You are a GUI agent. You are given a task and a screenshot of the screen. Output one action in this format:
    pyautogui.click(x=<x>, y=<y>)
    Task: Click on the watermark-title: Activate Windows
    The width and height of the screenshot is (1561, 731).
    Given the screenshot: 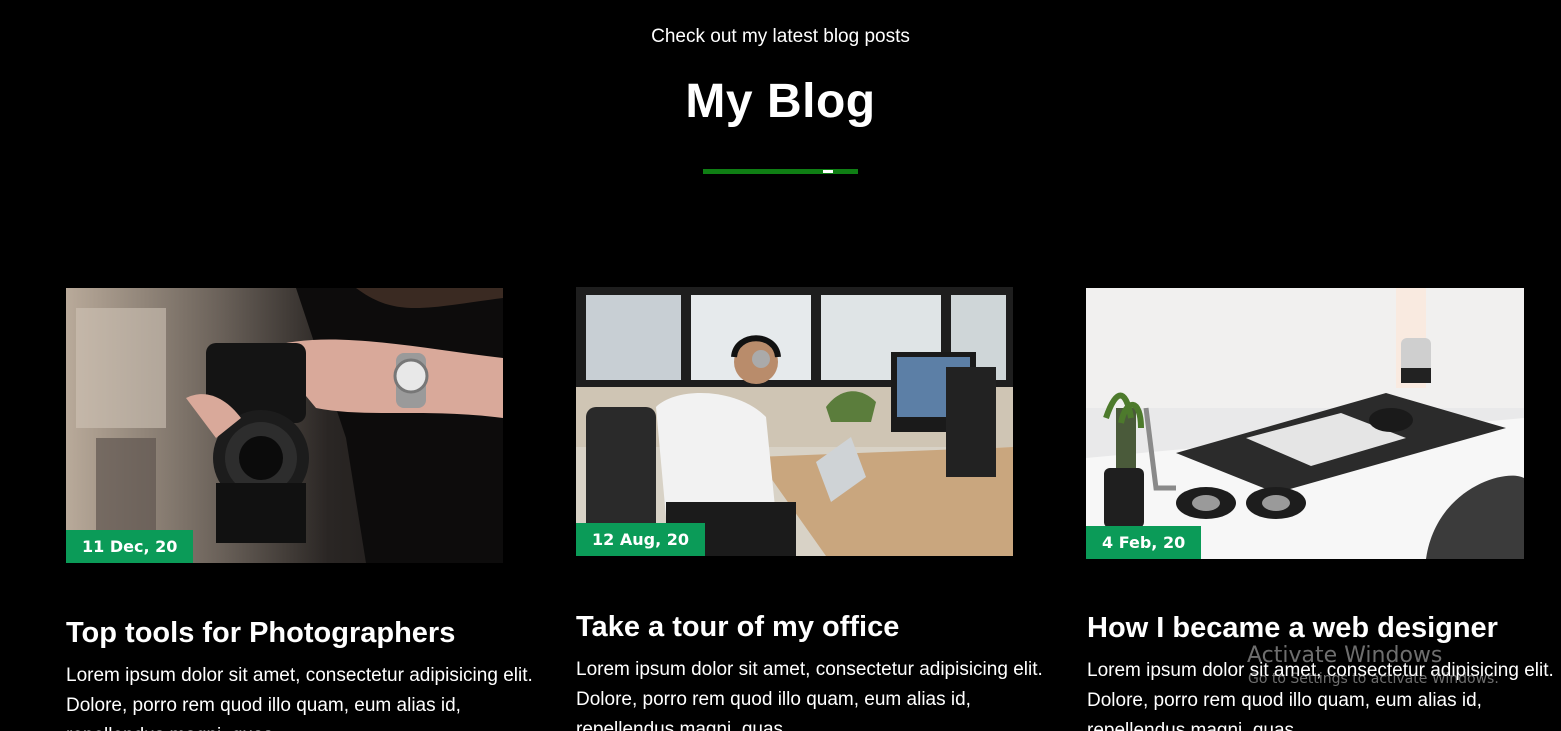 What is the action you would take?
    pyautogui.click(x=1345, y=655)
    